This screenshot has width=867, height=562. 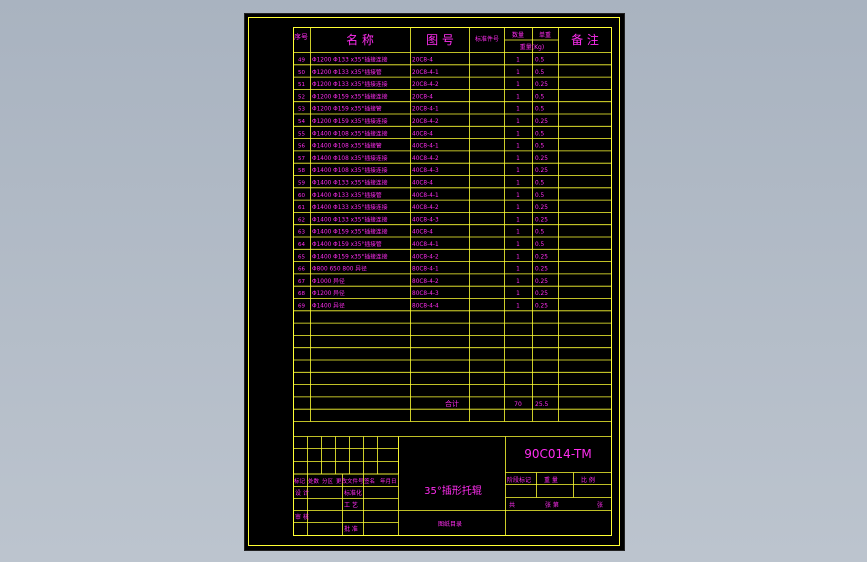 I want to click on header-unit-weight: 单重, so click(x=545, y=35).